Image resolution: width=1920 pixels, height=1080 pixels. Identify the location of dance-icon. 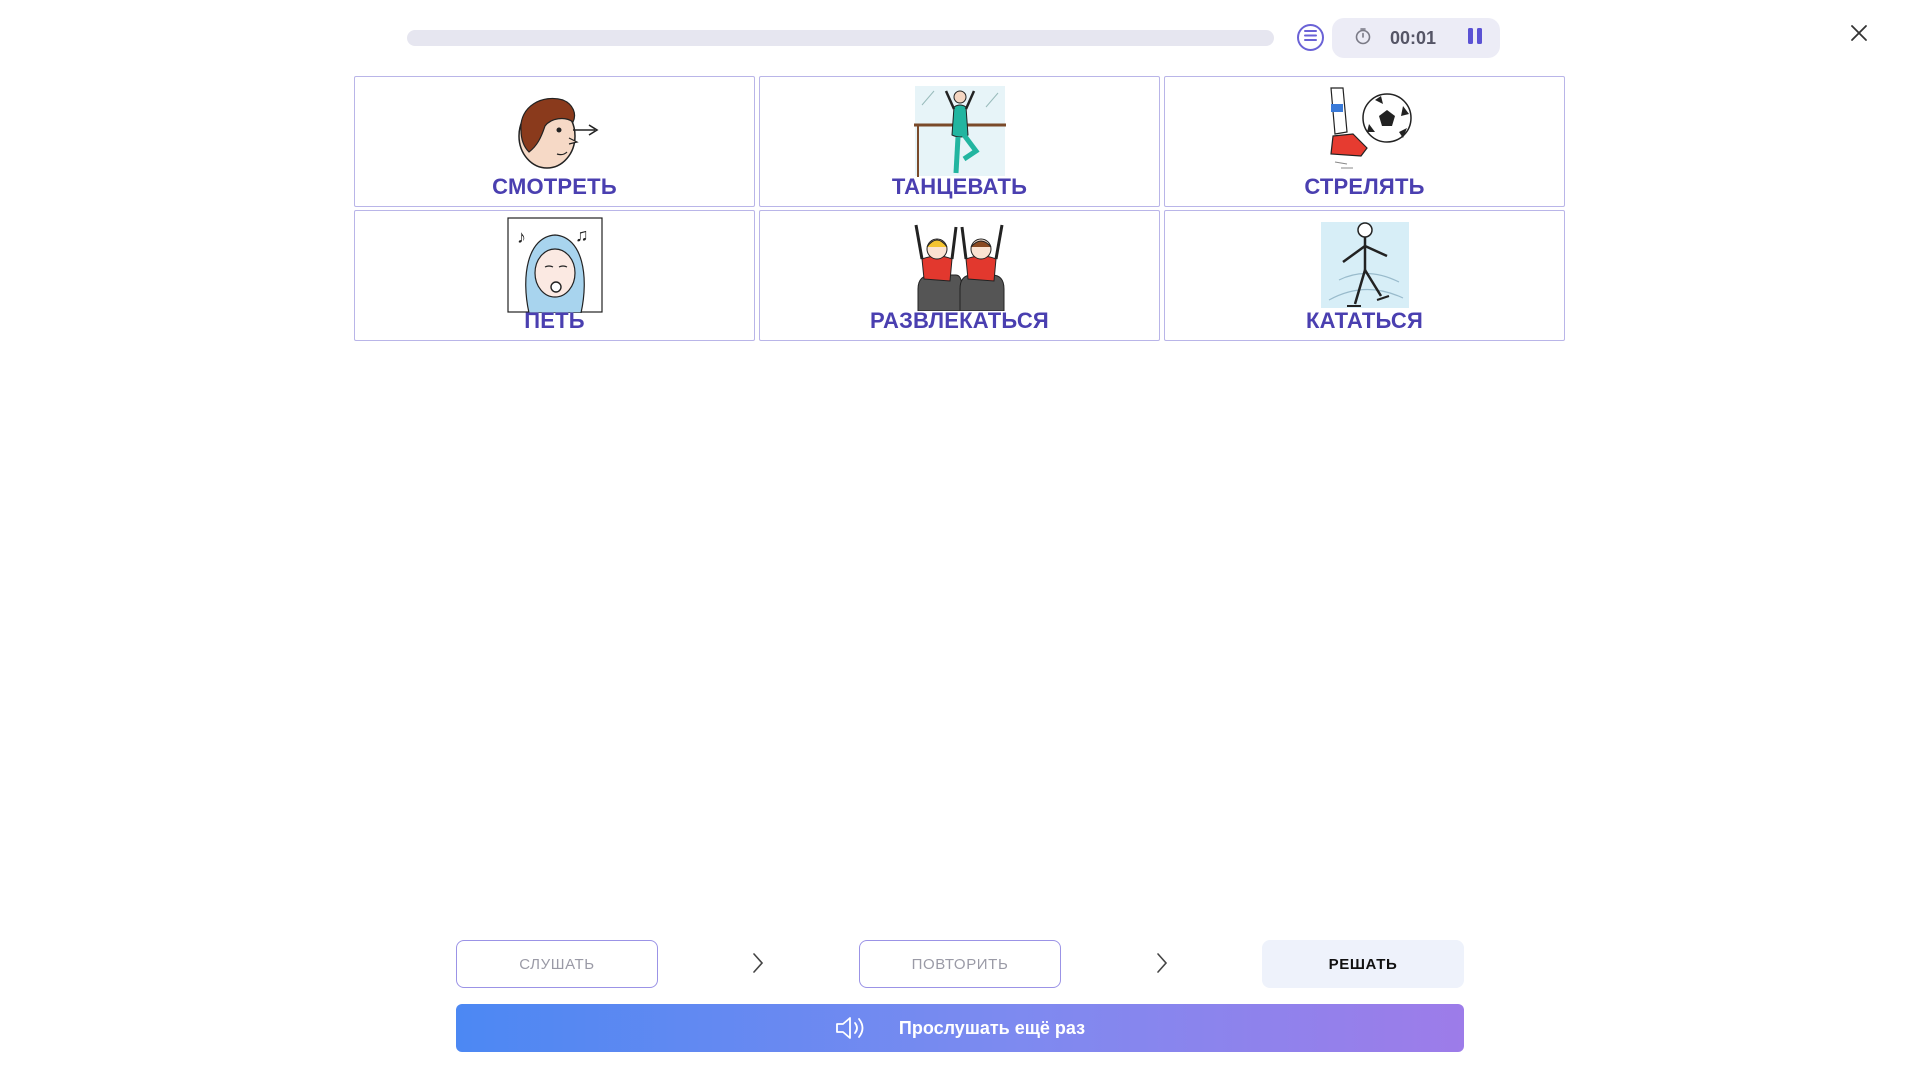
(960, 131).